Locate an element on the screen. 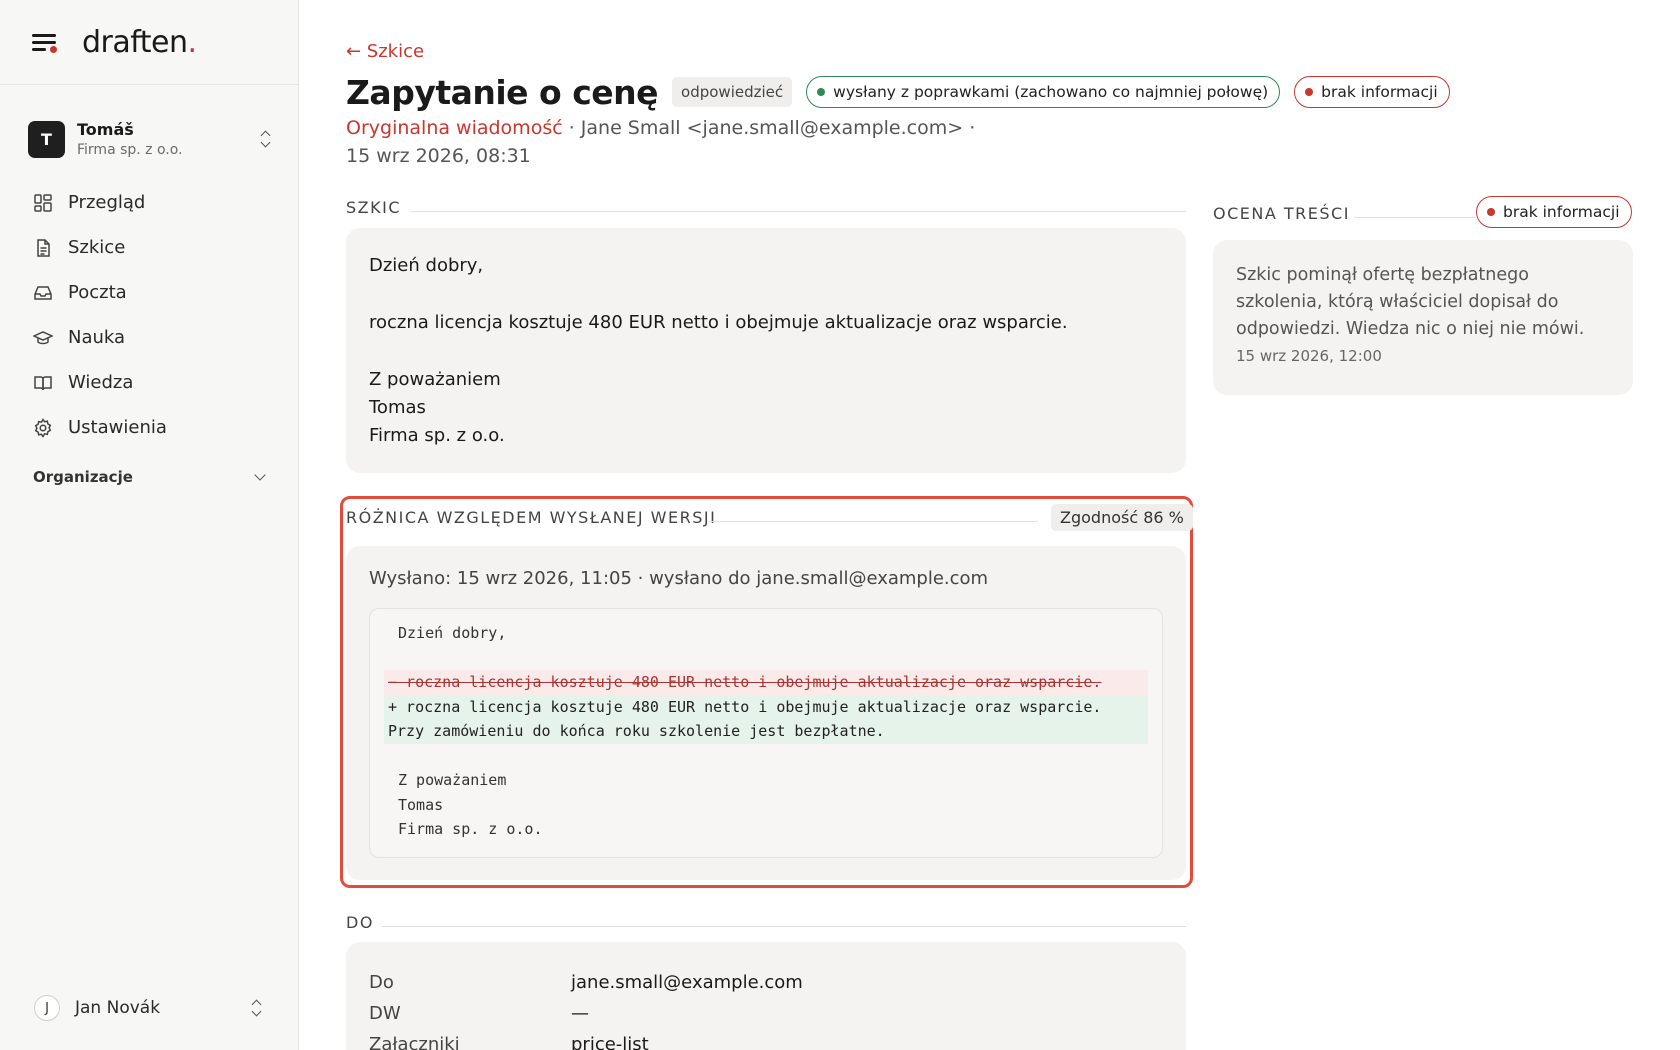  recipient-key: Do is located at coordinates (381, 982).